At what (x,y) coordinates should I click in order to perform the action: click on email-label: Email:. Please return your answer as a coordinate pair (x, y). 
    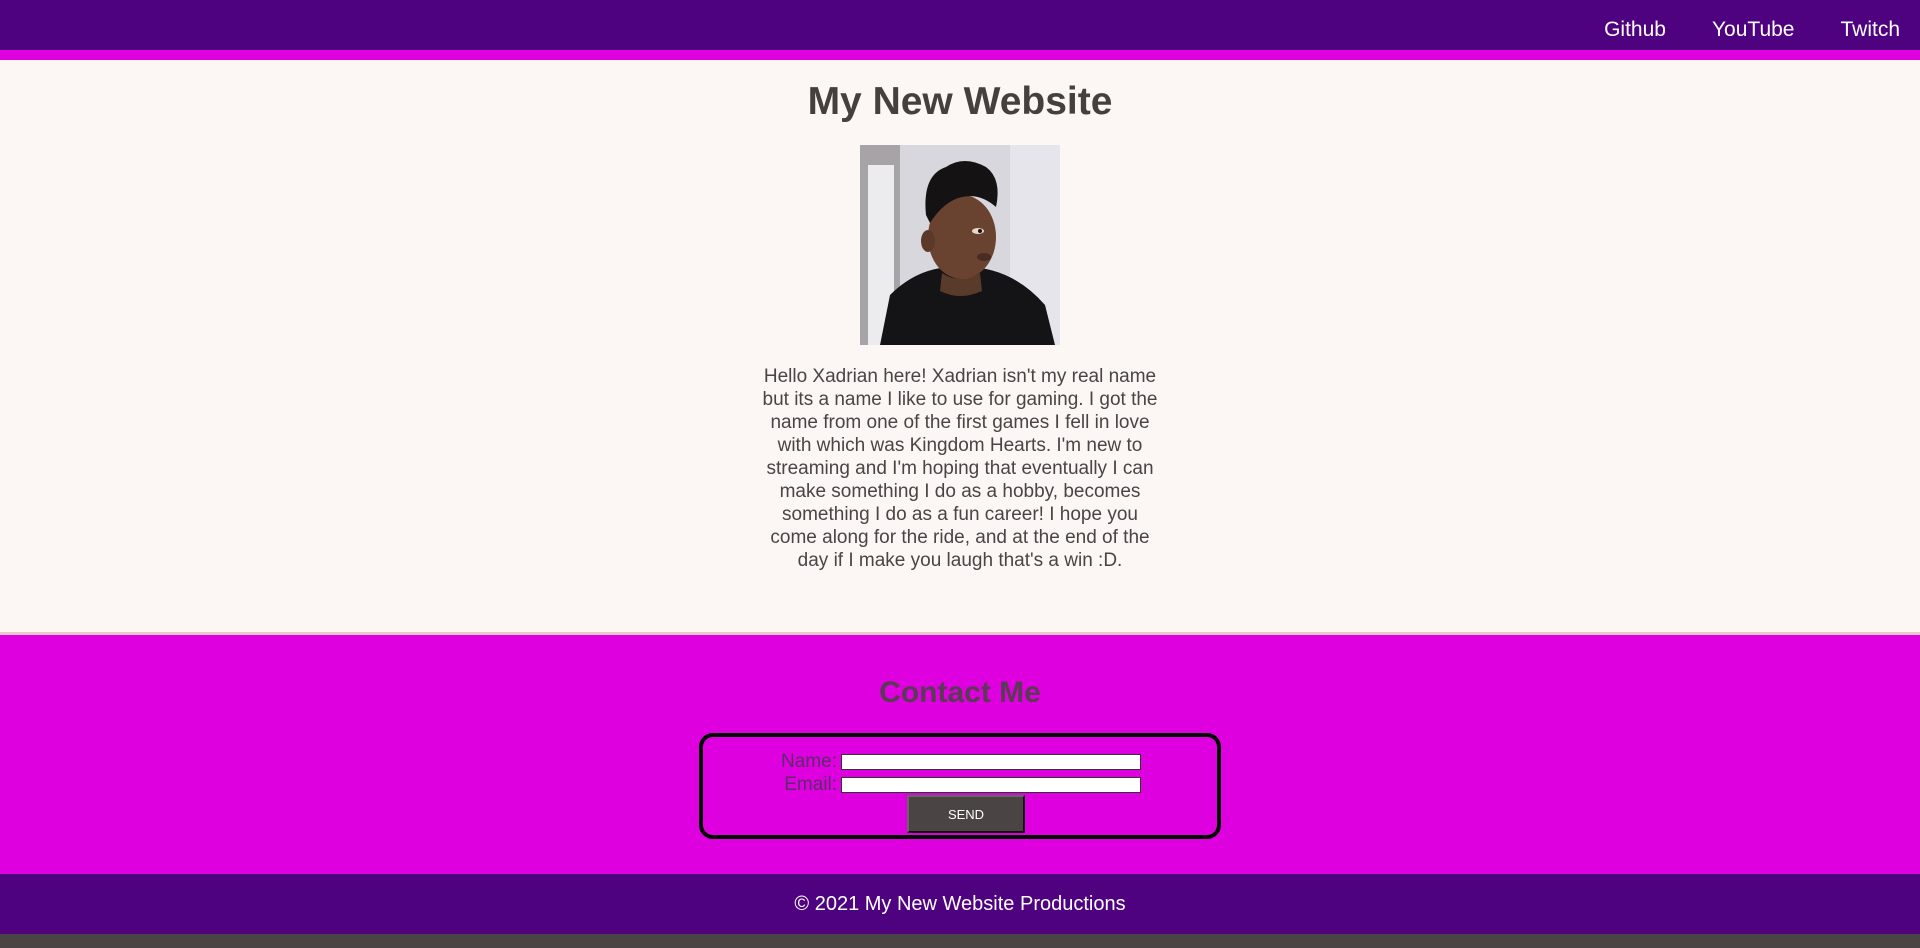
    Looking at the image, I should click on (810, 784).